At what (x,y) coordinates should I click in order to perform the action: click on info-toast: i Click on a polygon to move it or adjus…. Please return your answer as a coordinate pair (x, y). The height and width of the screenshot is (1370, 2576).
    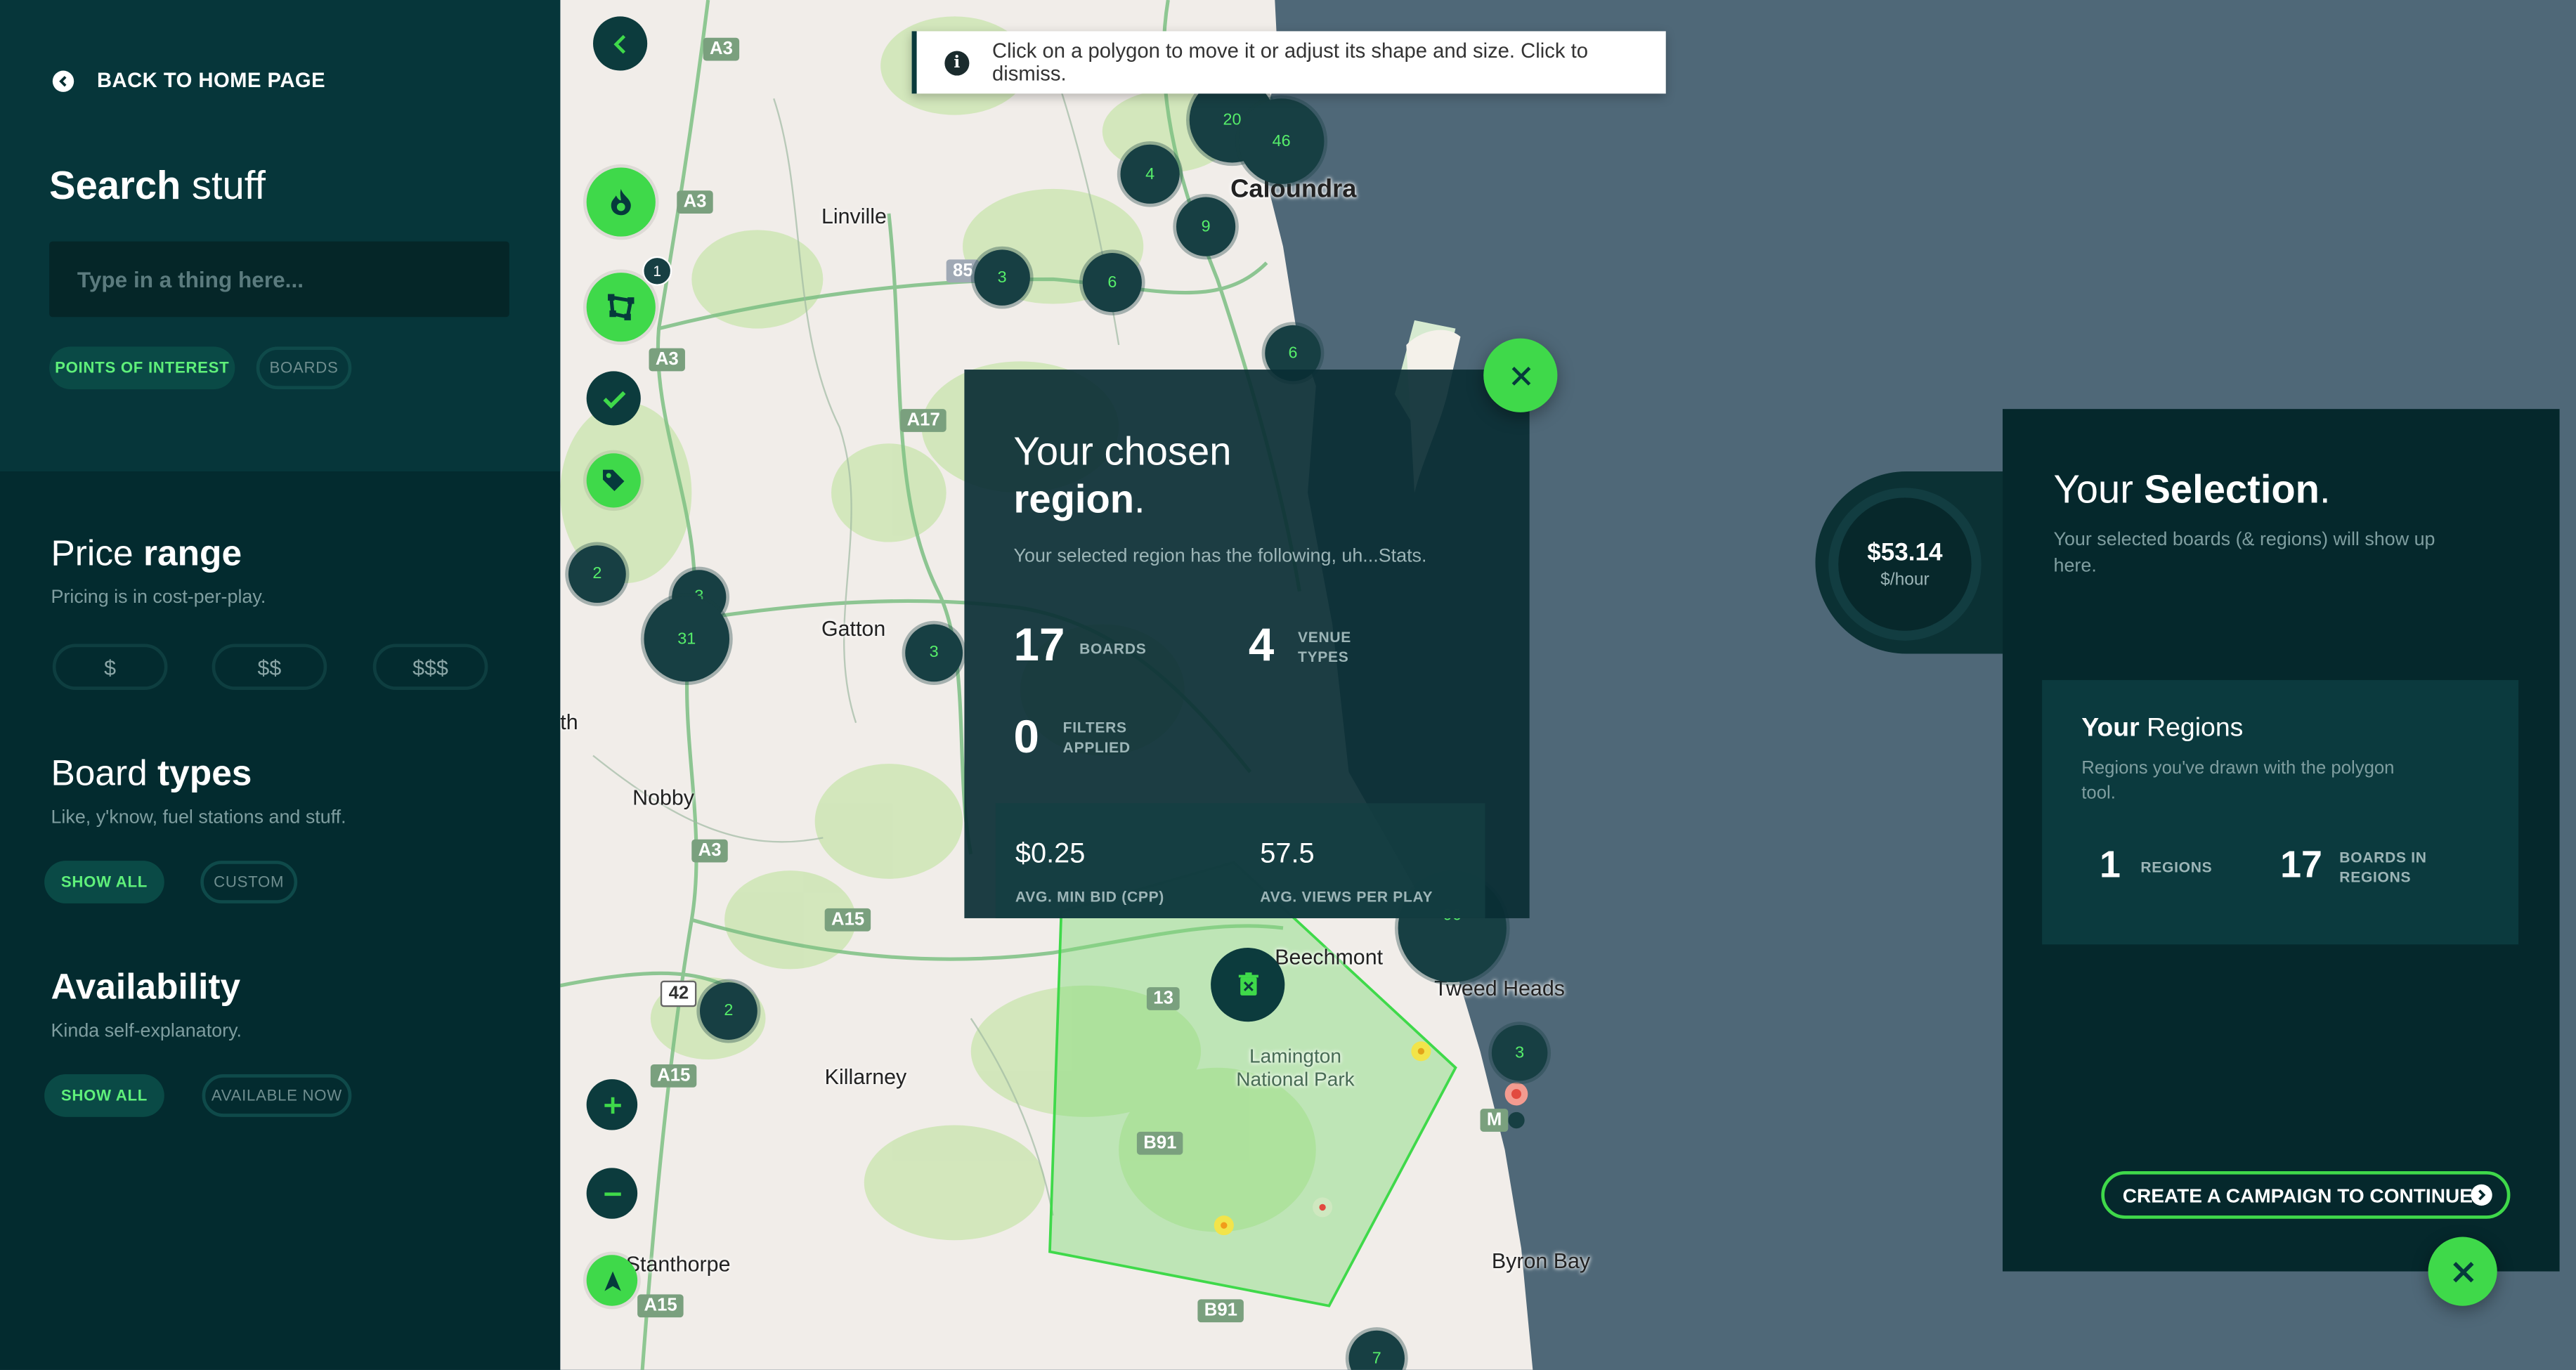
    Looking at the image, I should click on (1288, 62).